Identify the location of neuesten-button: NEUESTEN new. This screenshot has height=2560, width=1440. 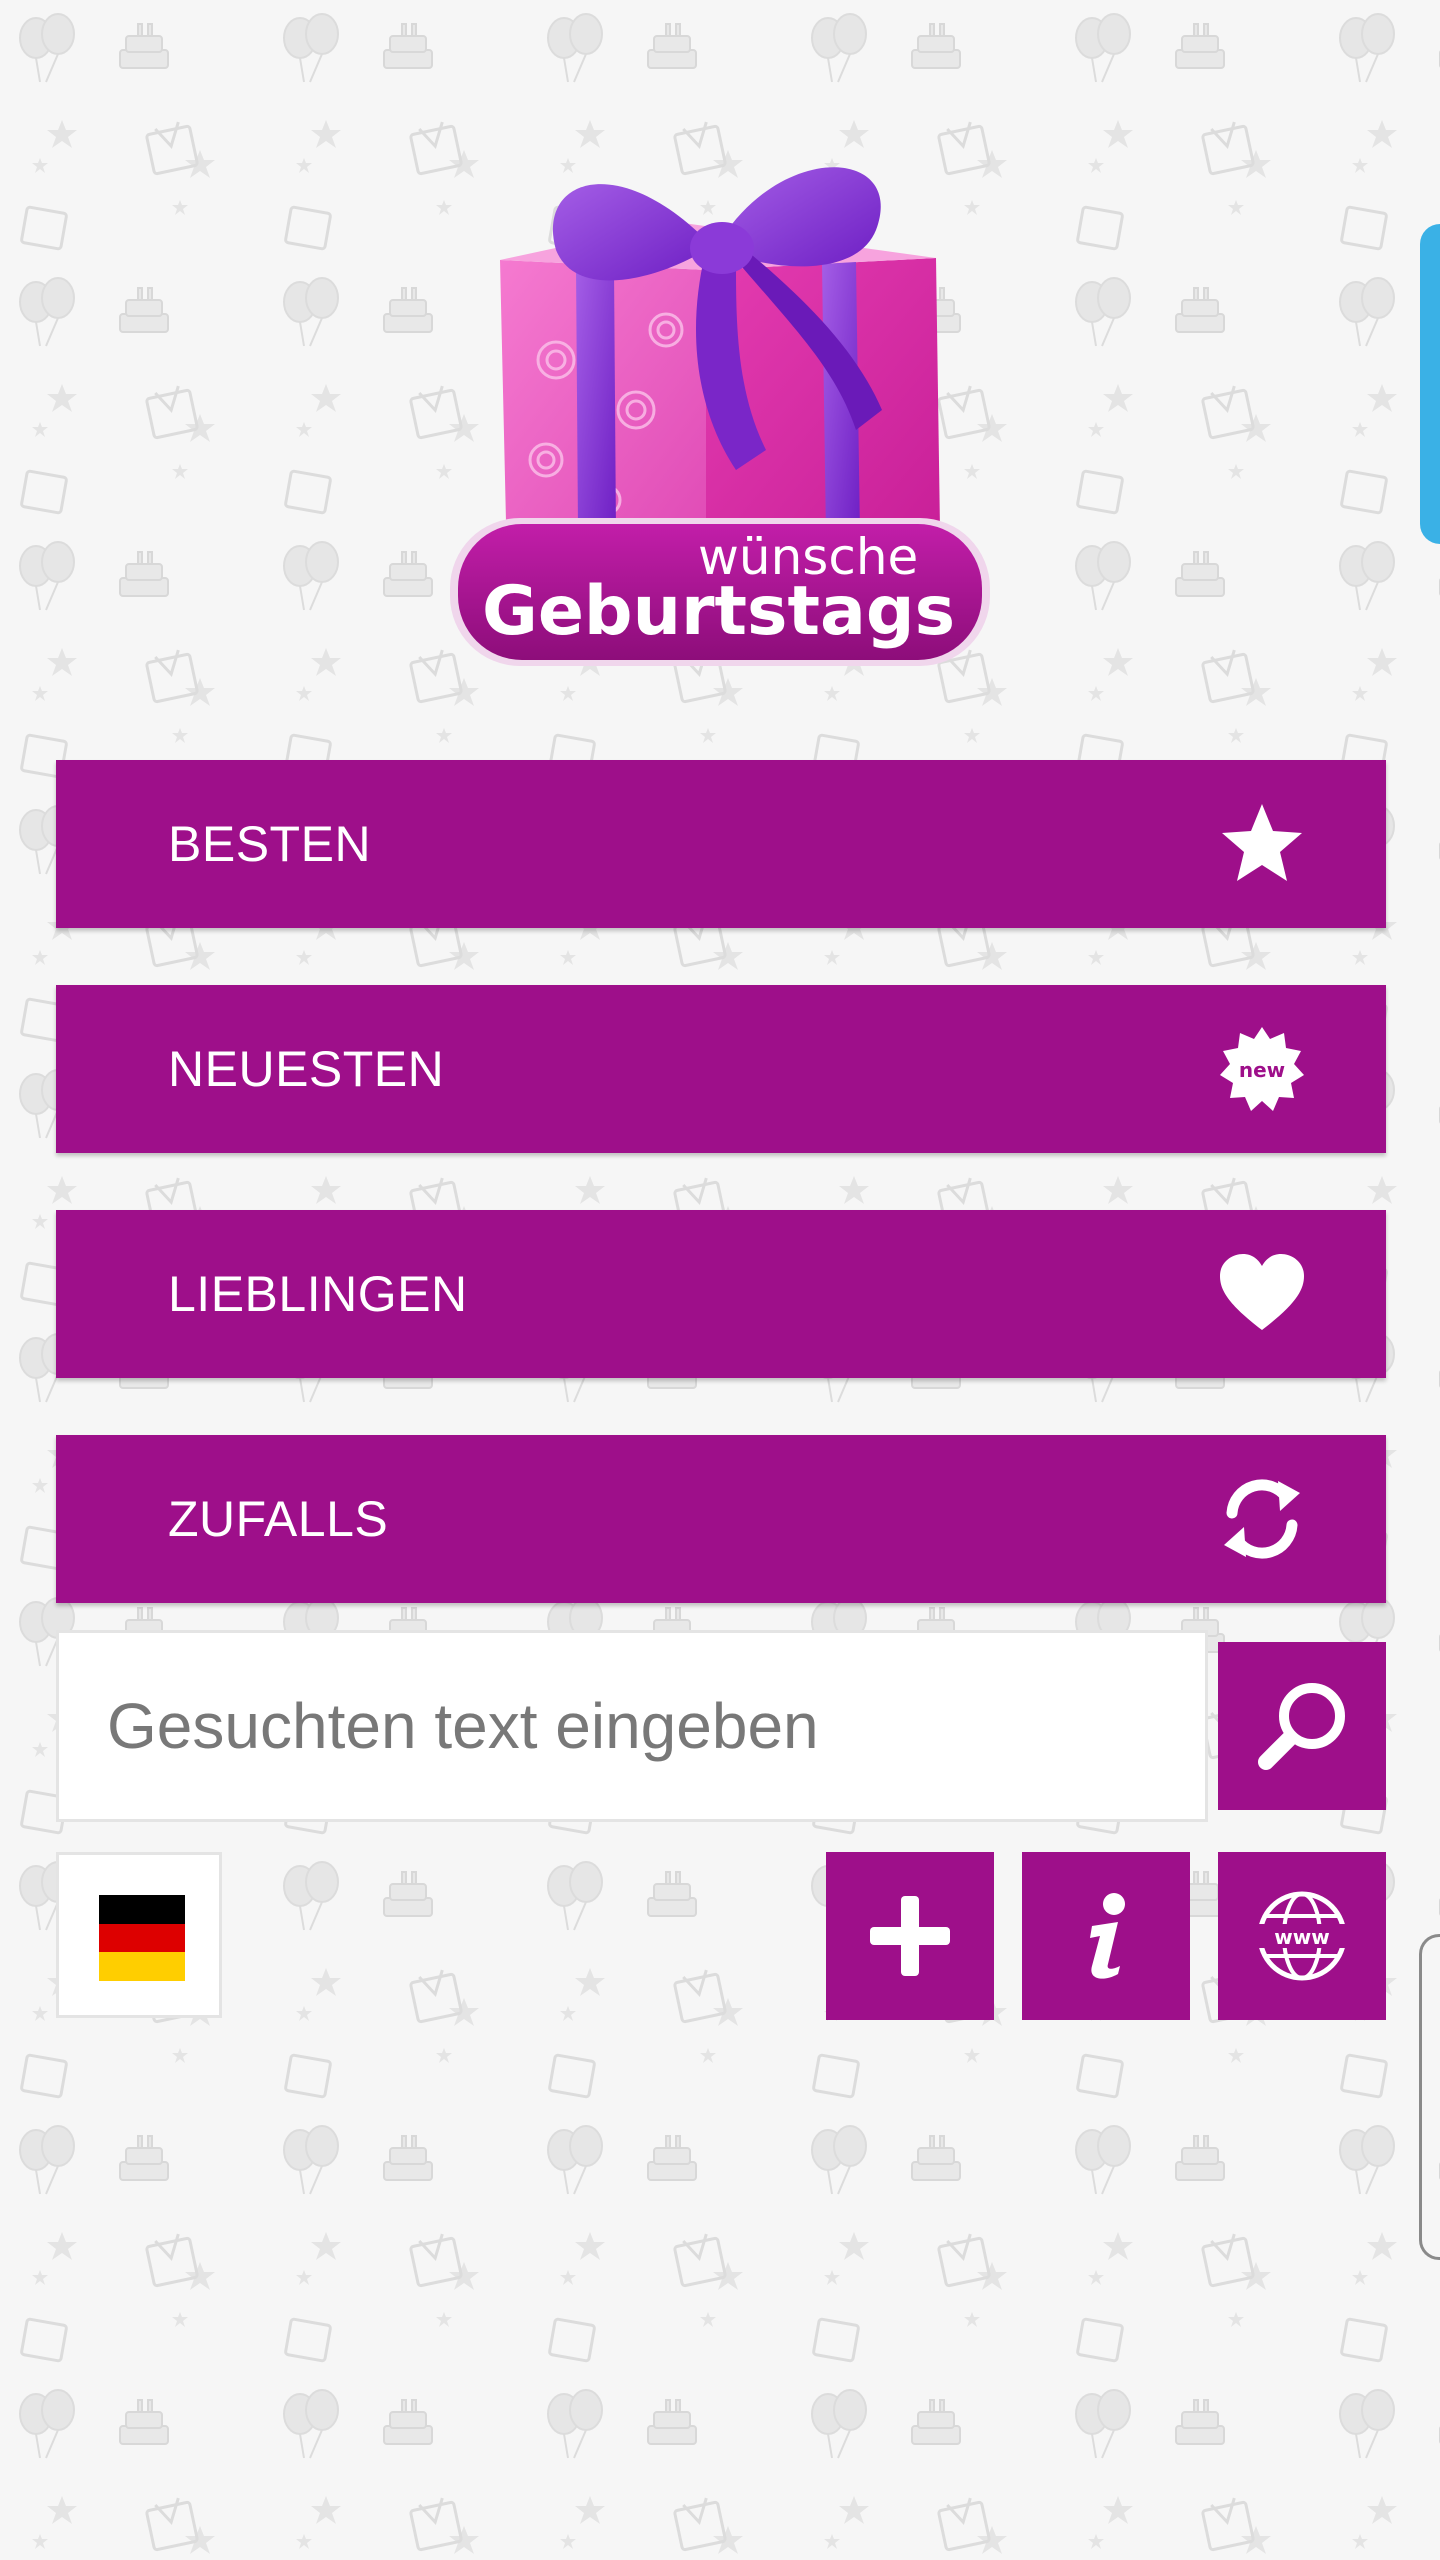
(721, 1069).